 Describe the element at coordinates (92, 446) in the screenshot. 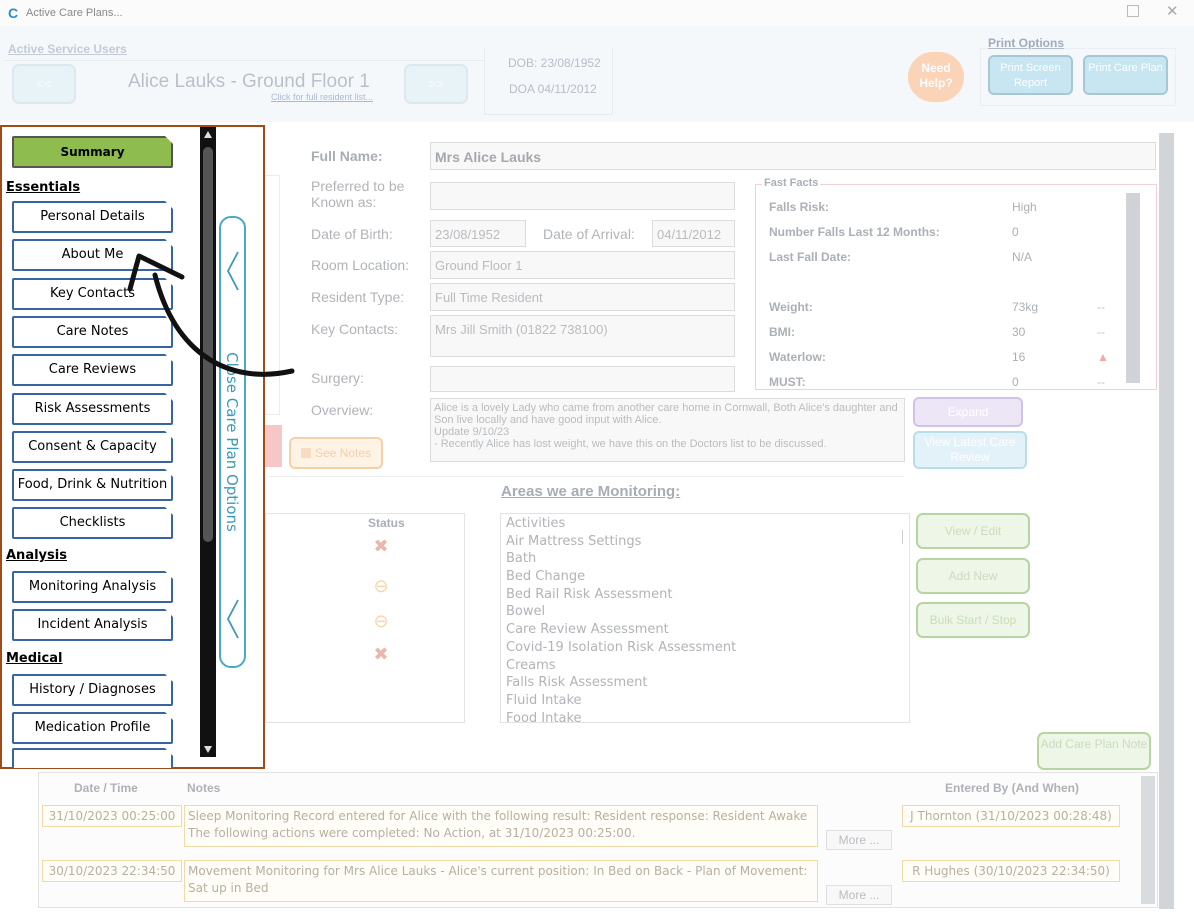

I see `sidebar-item-consent-capacity: Consent & Capacity` at that location.